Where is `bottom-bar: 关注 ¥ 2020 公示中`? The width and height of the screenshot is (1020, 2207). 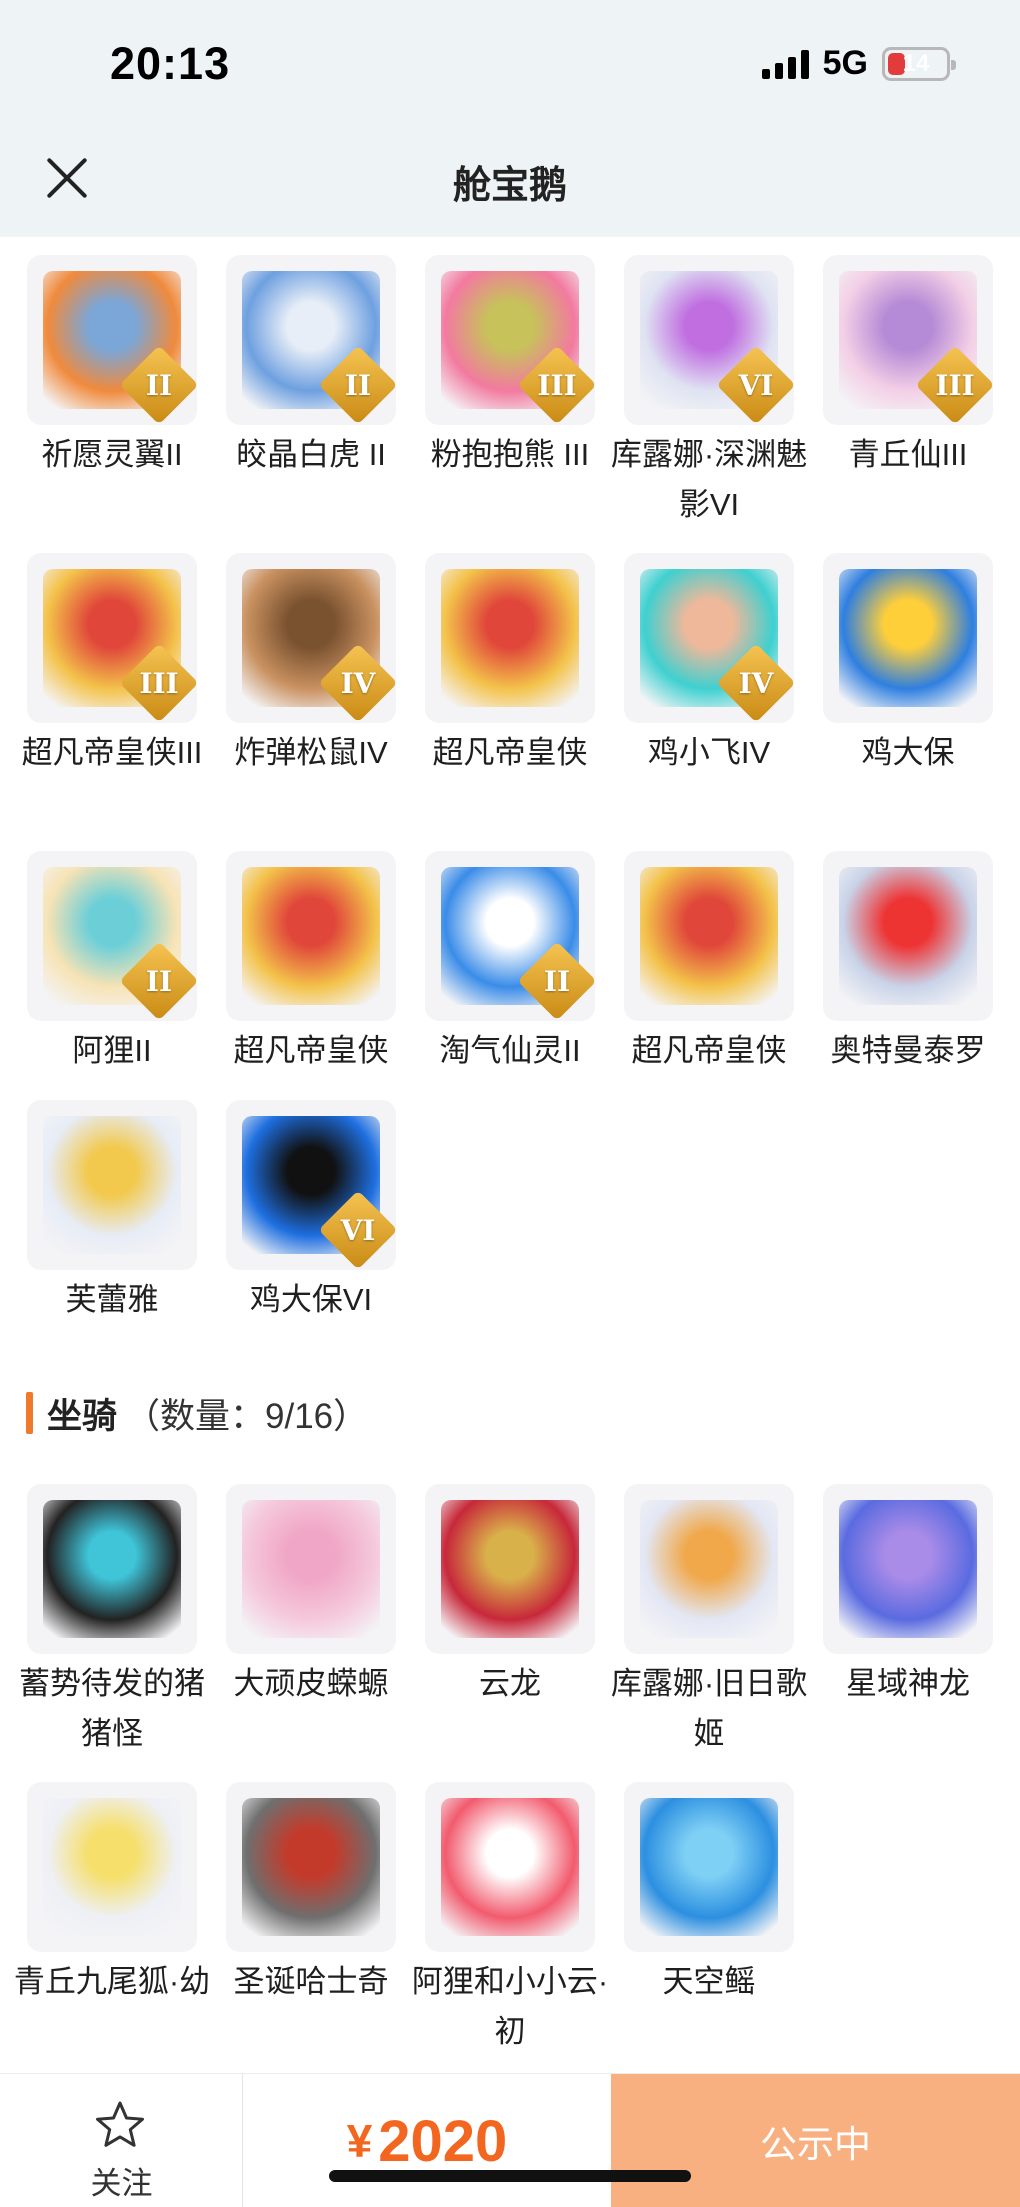
bottom-bar: 关注 ¥ 2020 公示中 is located at coordinates (510, 2140).